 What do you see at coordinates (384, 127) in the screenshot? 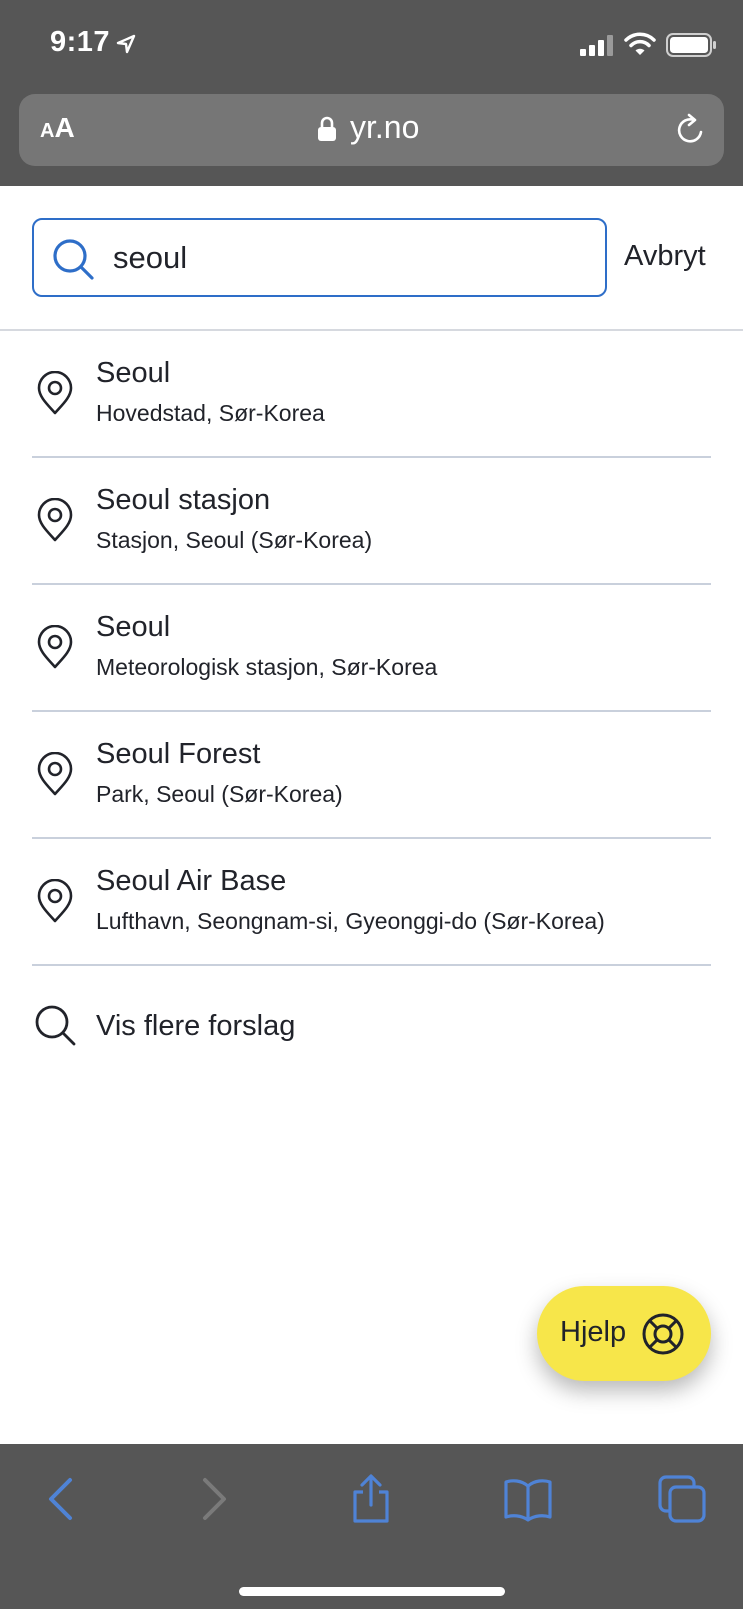
I see `url-text: yr.no` at bounding box center [384, 127].